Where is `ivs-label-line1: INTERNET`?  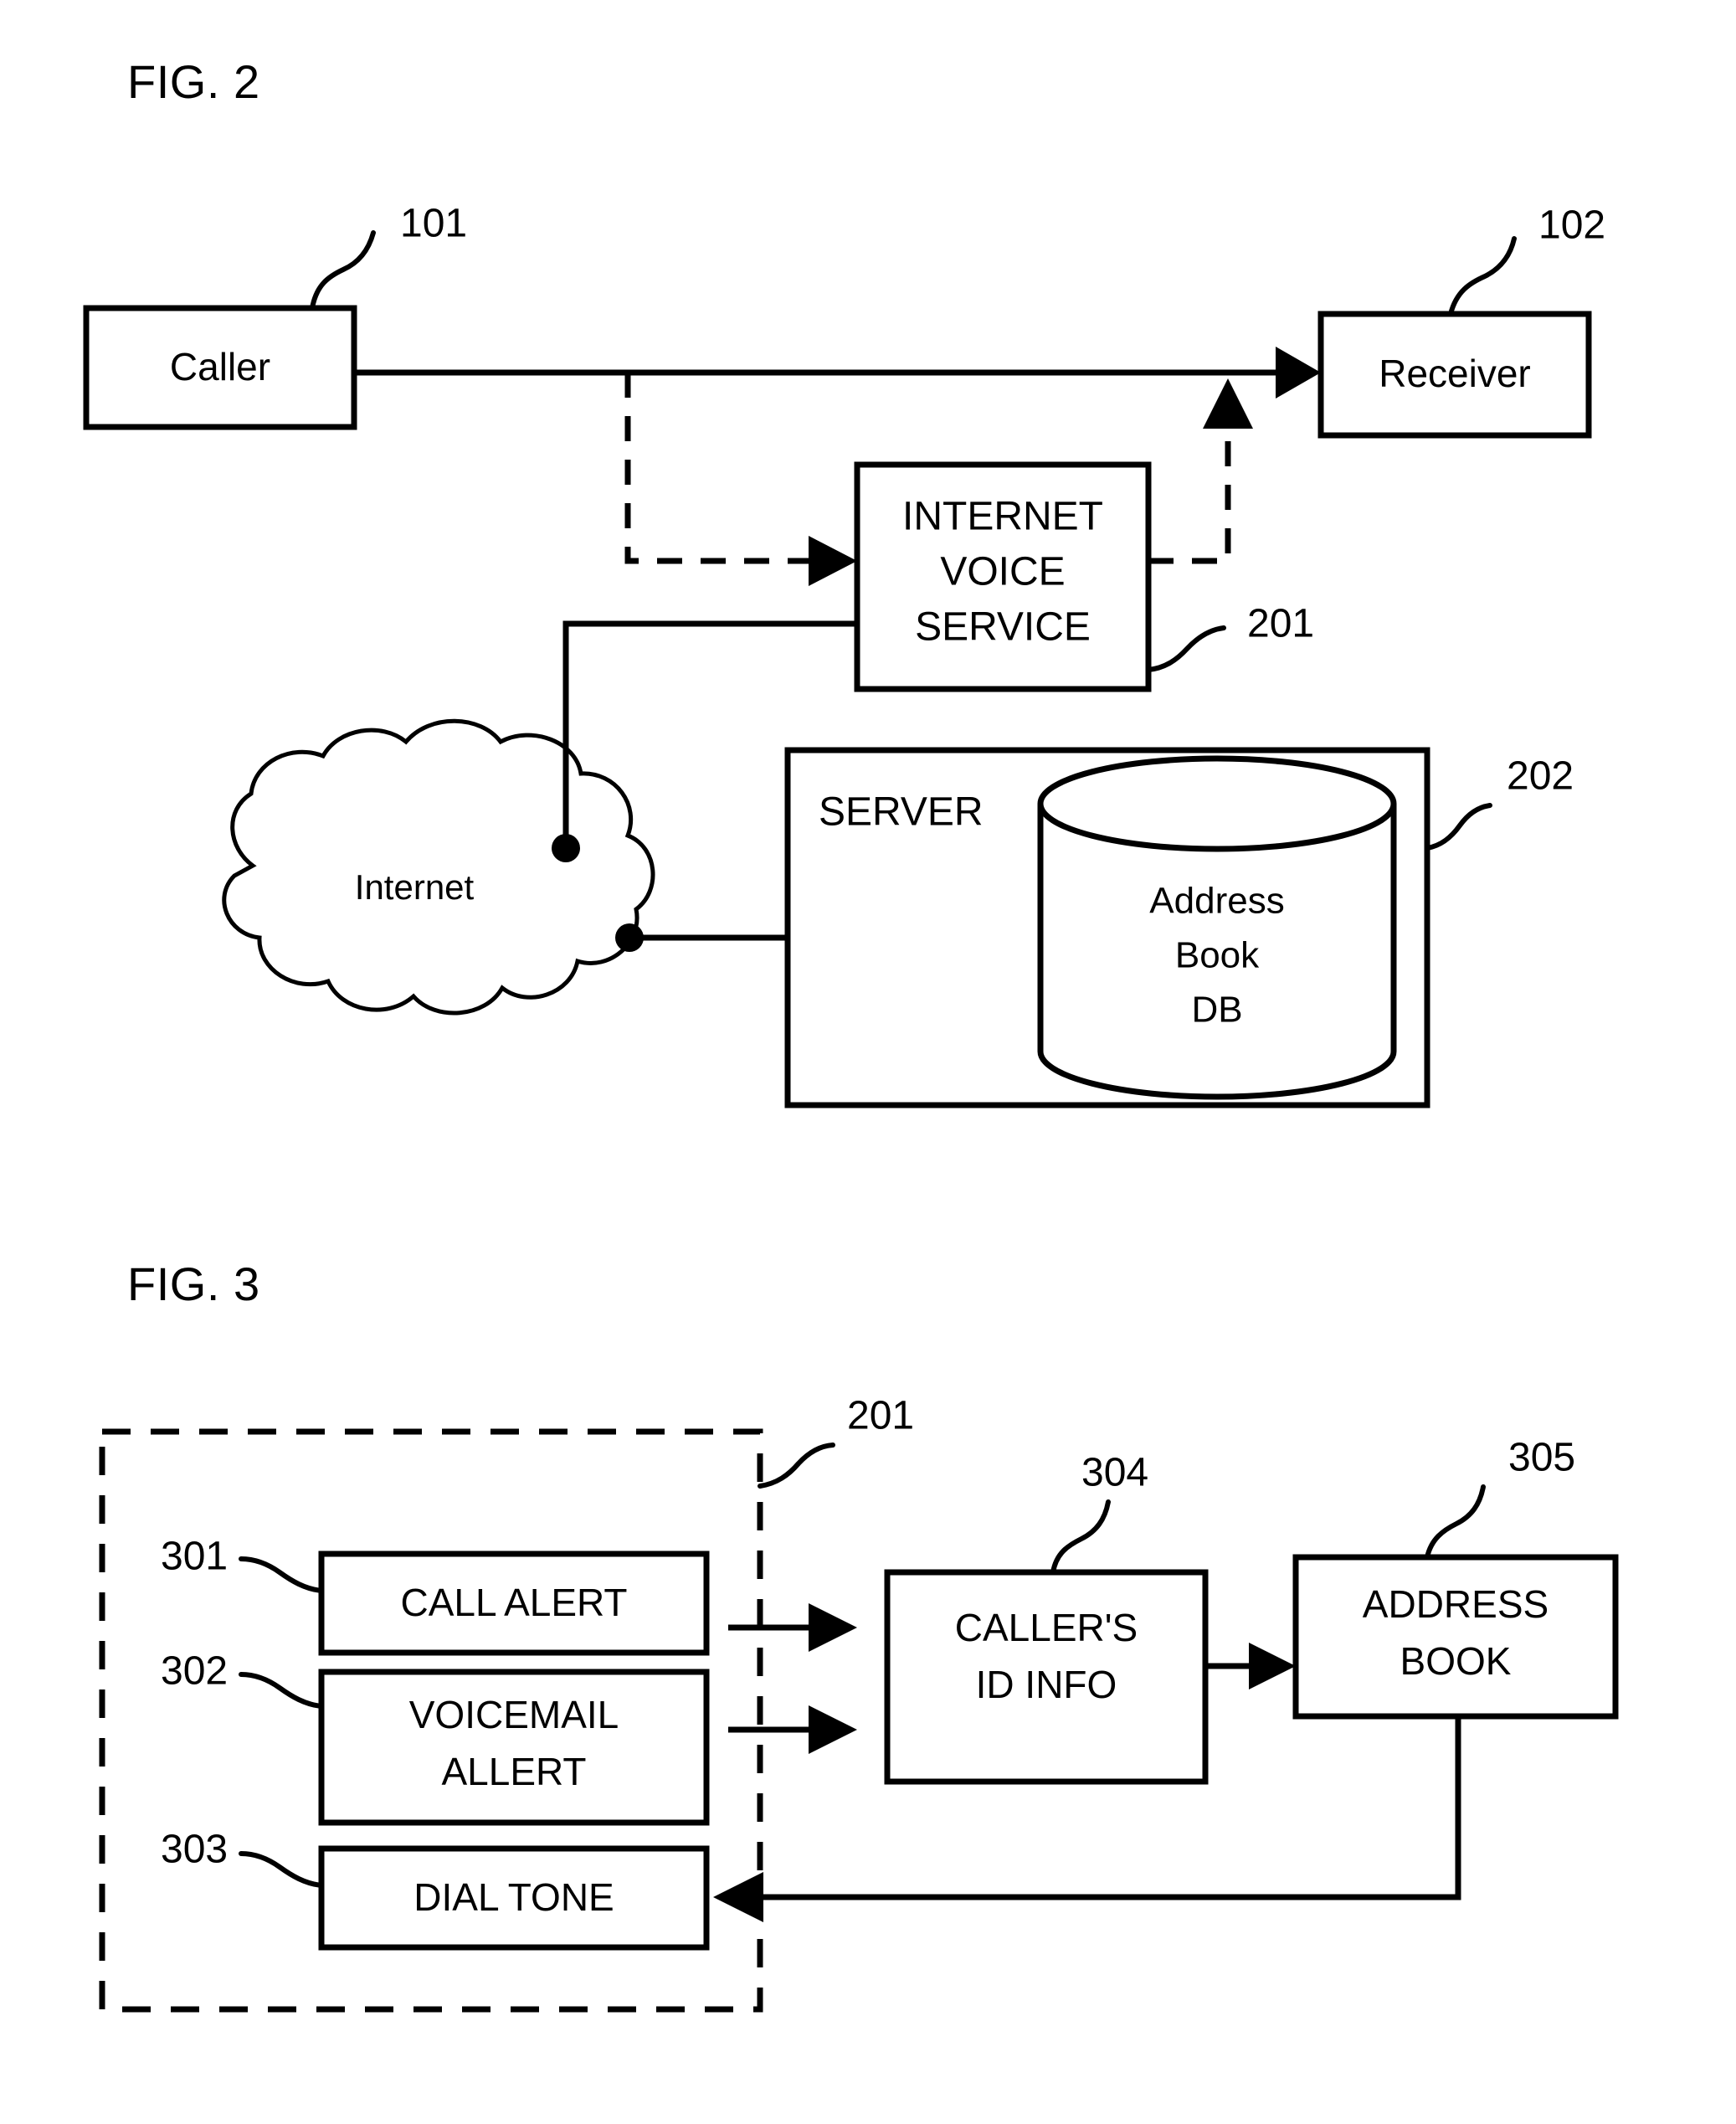 ivs-label-line1: INTERNET is located at coordinates (1002, 517).